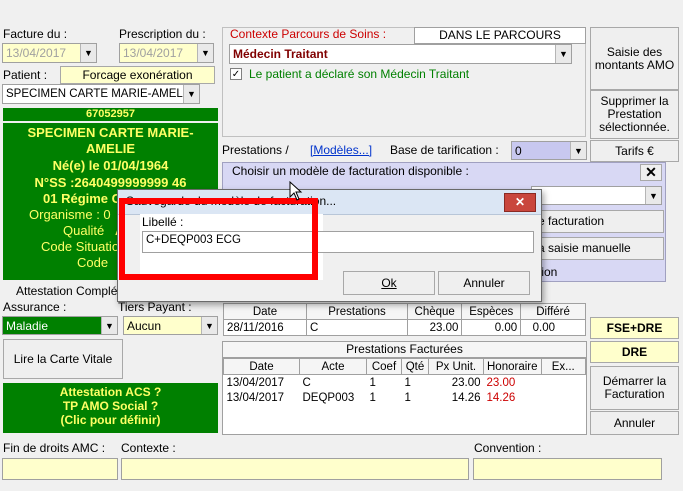  Describe the element at coordinates (36, 53) in the screenshot. I see `facture-date-value: 13/04/2017` at that location.